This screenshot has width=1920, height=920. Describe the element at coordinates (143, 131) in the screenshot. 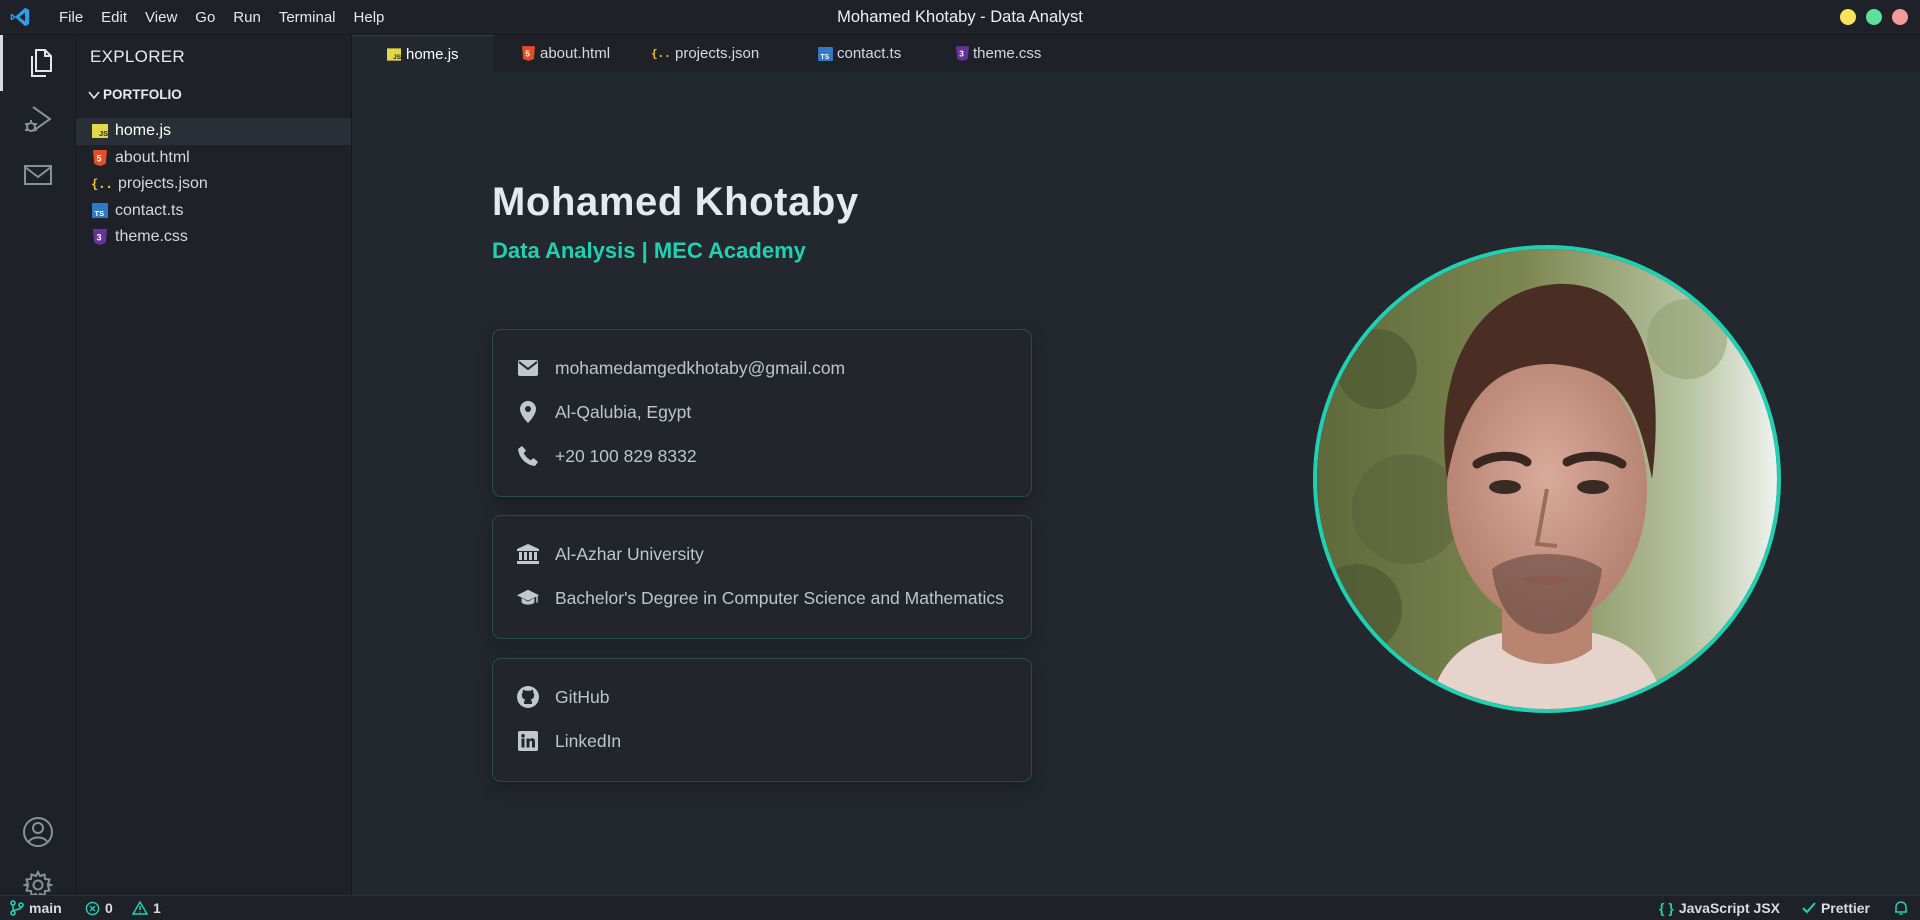

I see `file-name: home.js` at that location.